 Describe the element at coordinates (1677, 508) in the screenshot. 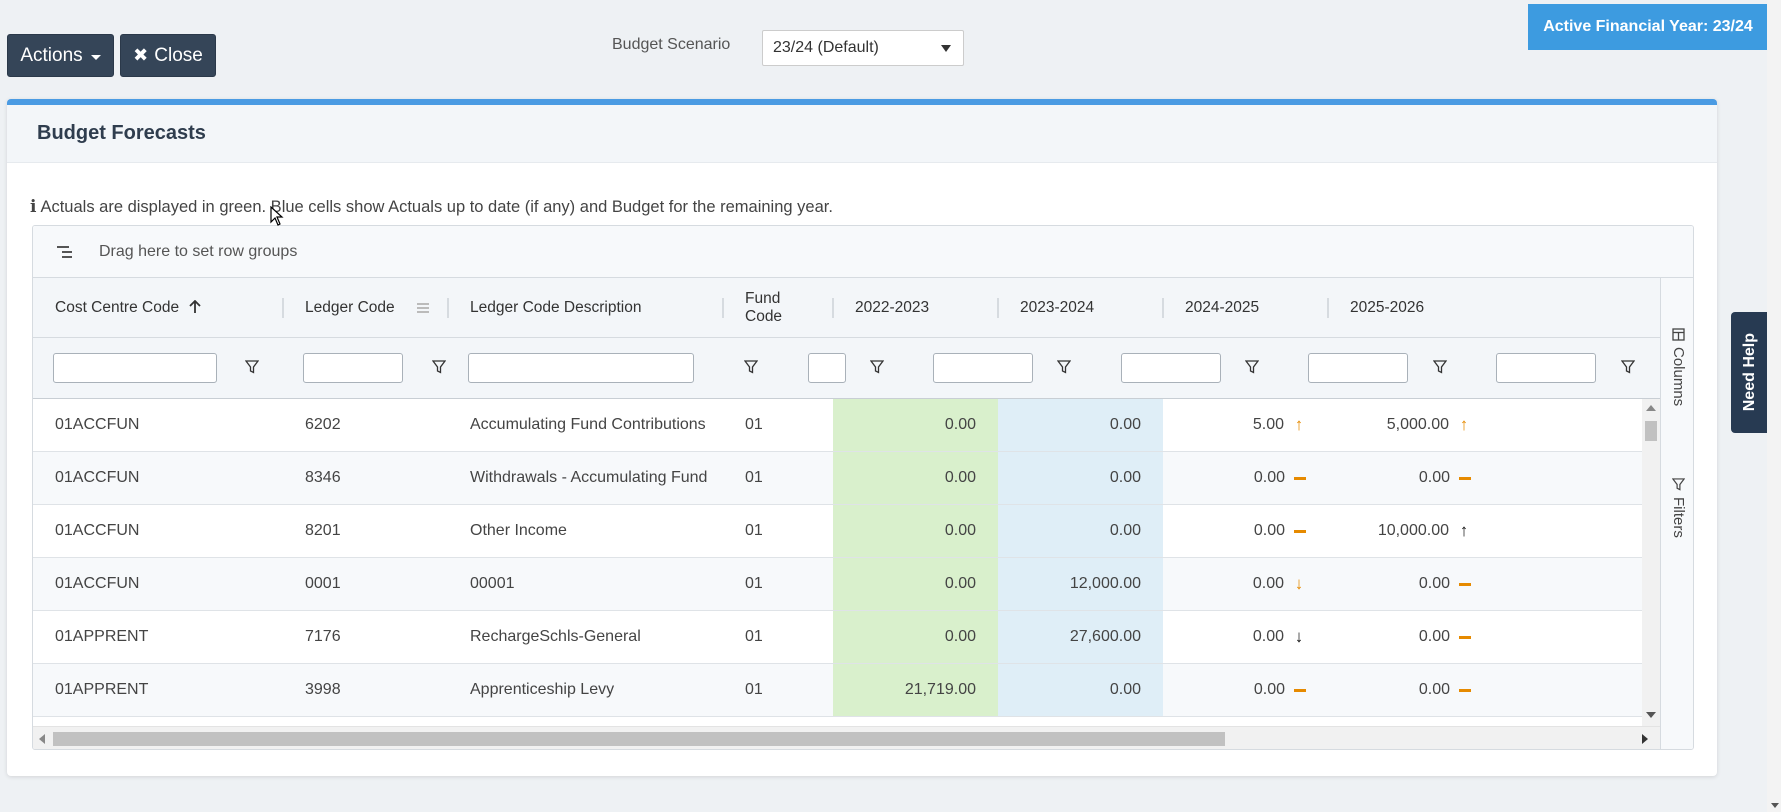

I see `filters-tool-tab: Filters` at that location.